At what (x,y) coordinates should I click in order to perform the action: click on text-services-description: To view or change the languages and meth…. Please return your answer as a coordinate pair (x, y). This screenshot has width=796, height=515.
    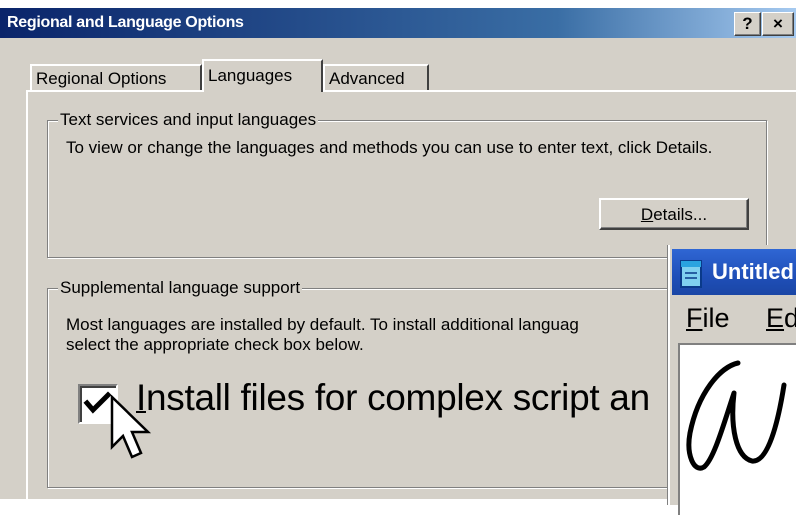
    Looking at the image, I should click on (389, 147).